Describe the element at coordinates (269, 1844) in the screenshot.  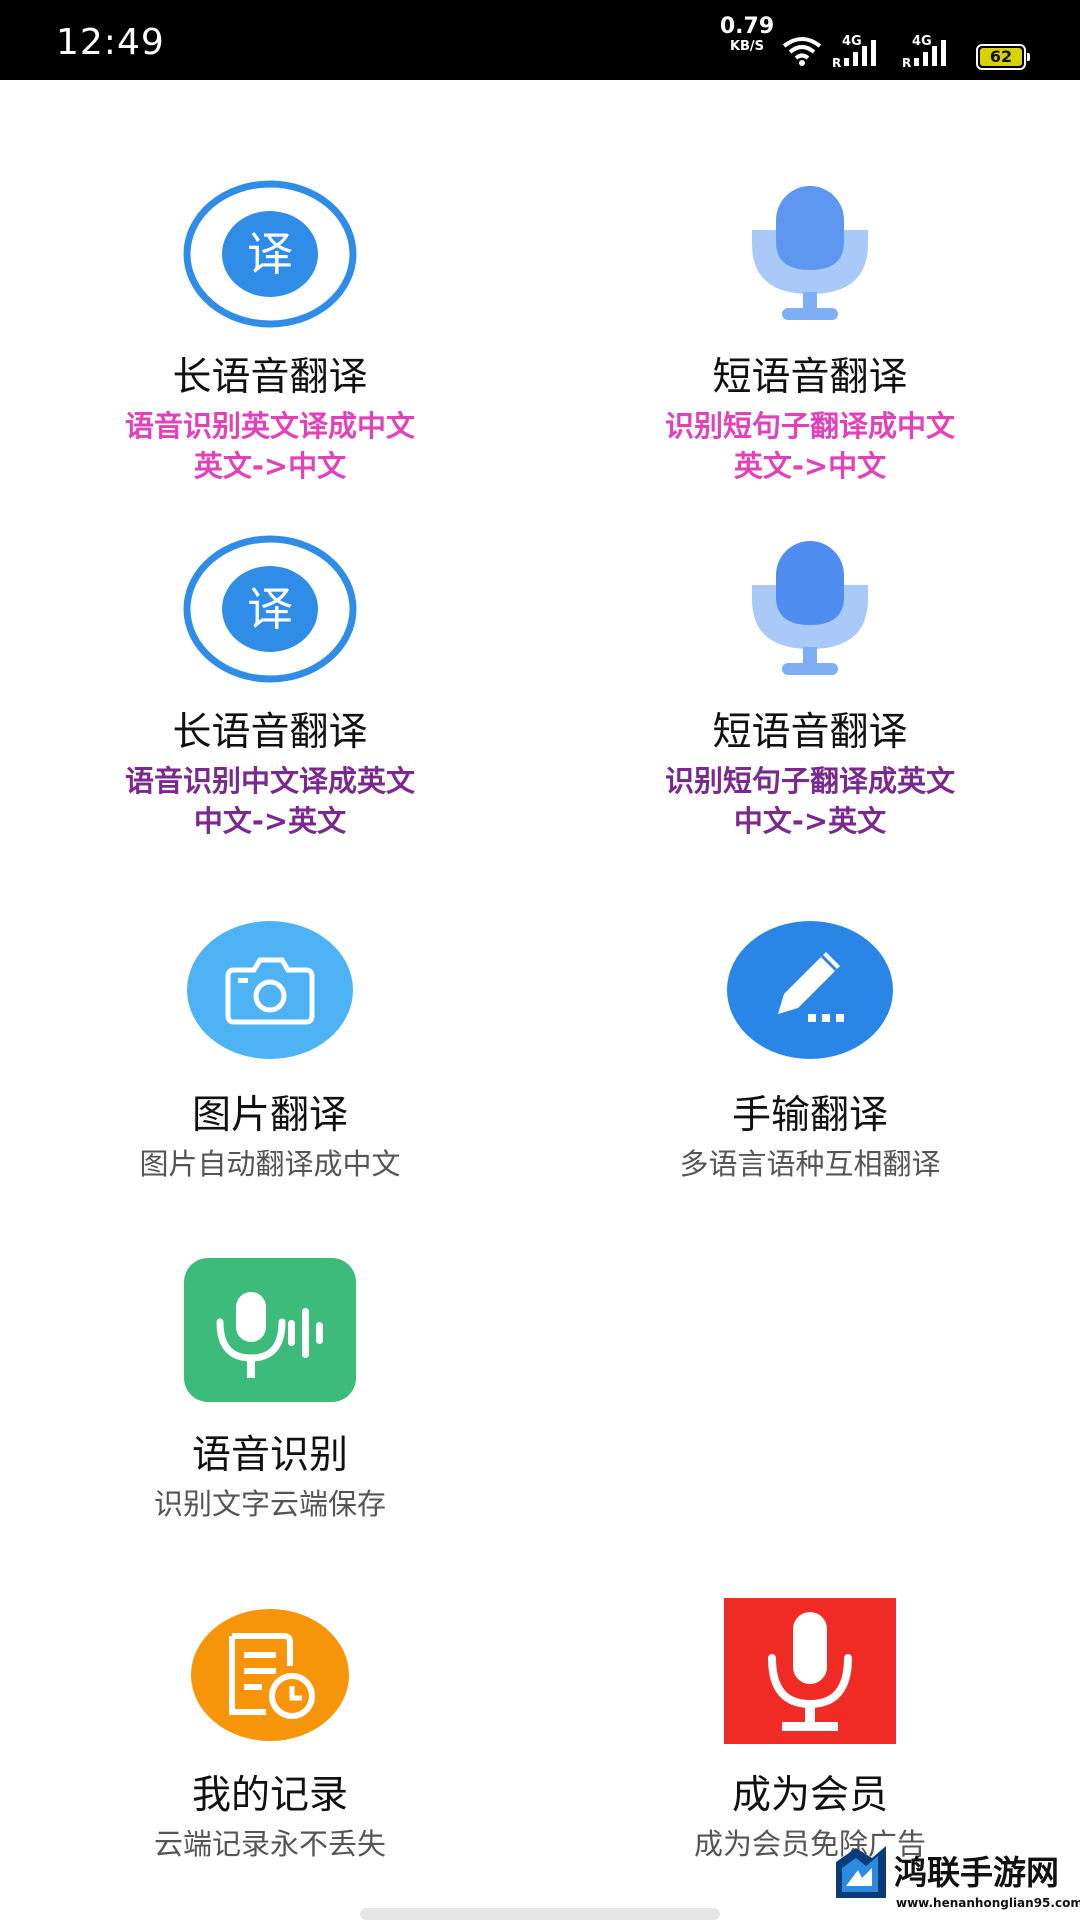
I see `feature-desc: 云端记录永不丢失` at that location.